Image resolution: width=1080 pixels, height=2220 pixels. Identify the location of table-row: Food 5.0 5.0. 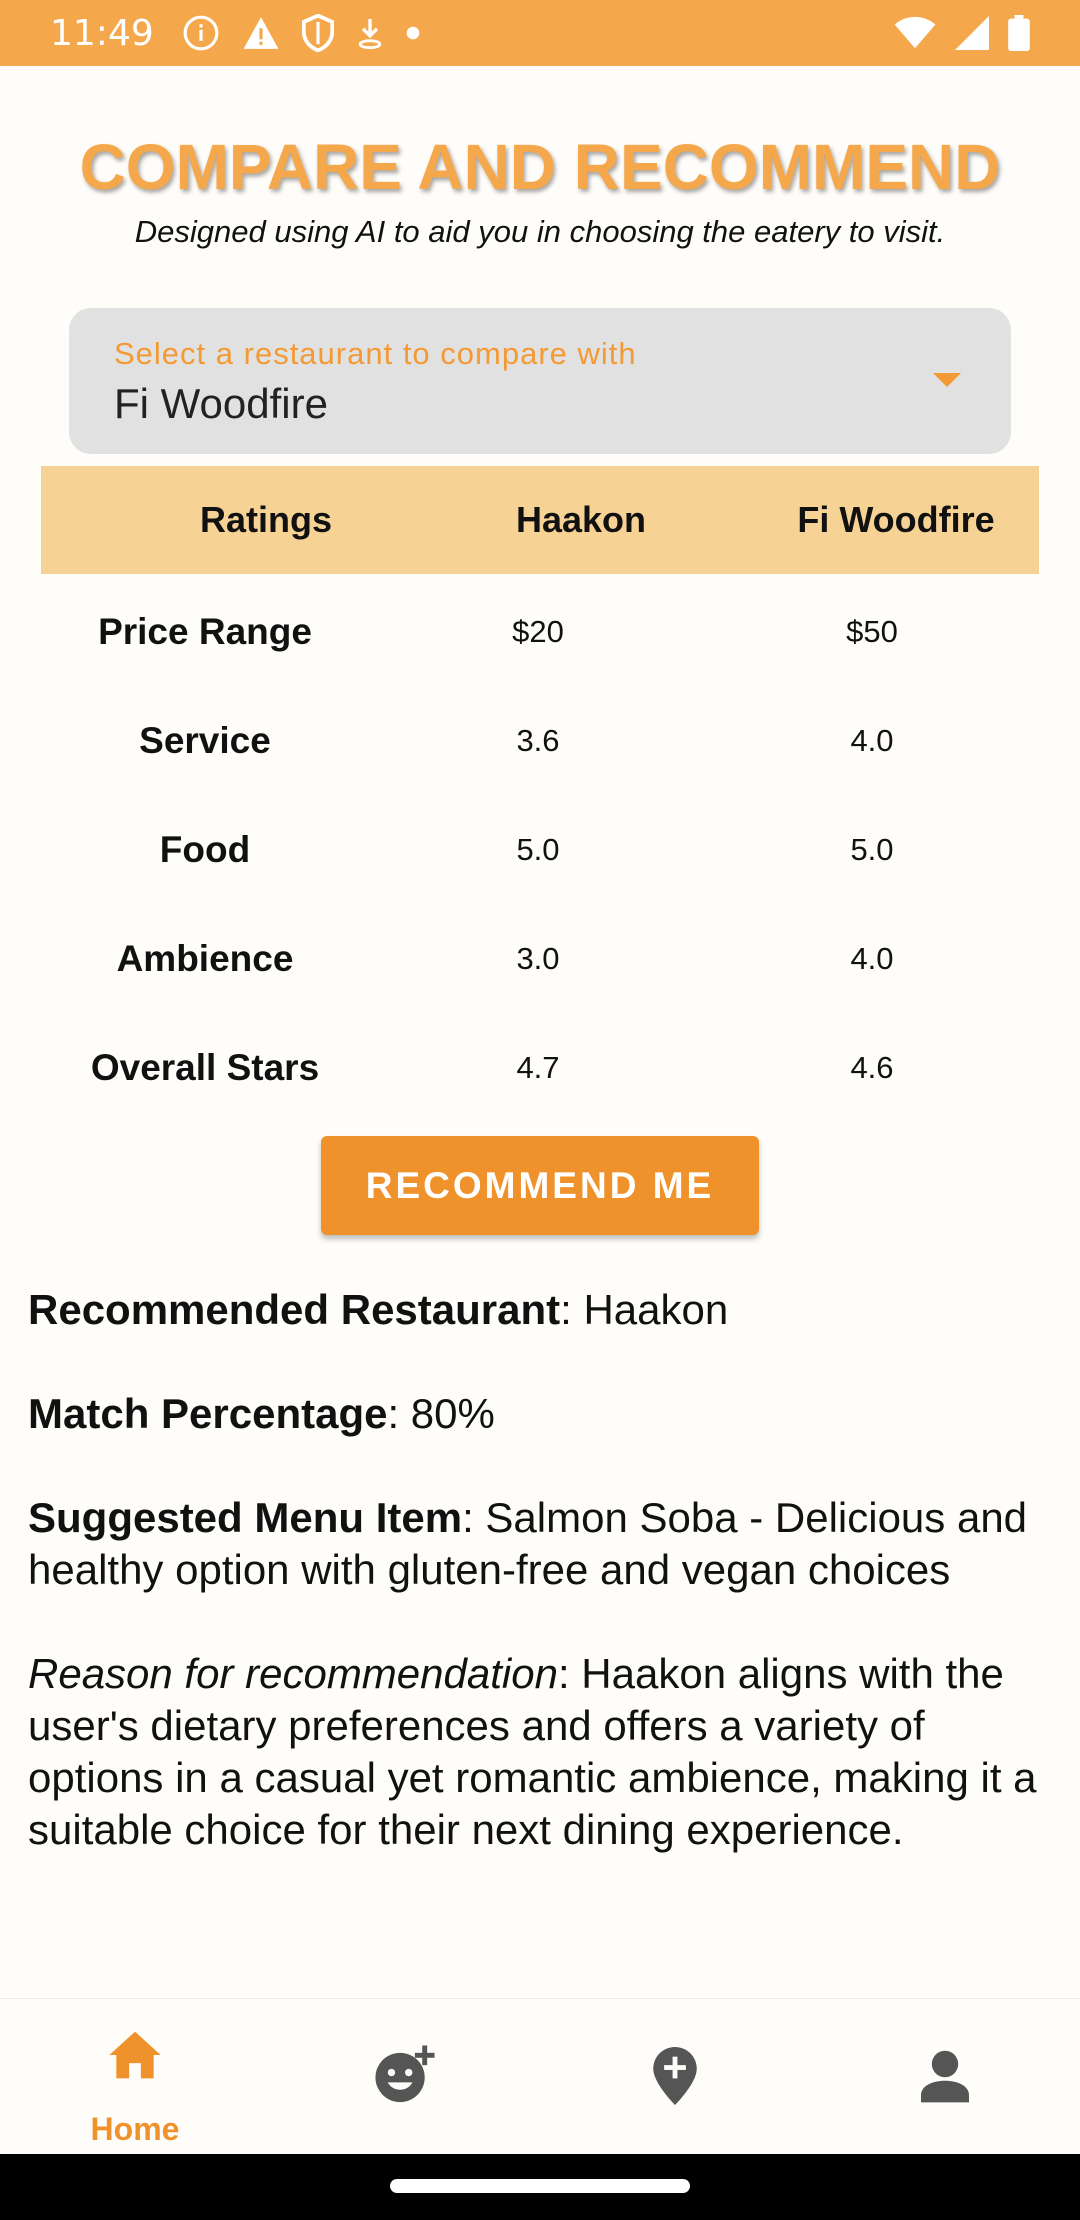
(540, 850).